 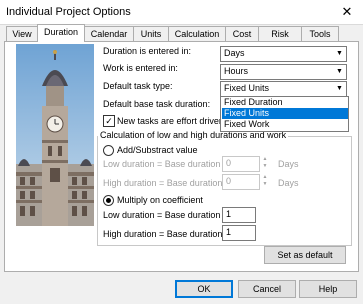 I want to click on work-entered-select: Hours ▼, so click(x=283, y=72).